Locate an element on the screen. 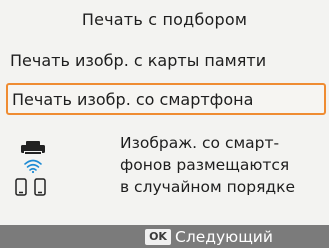  ok-key-badge: OK is located at coordinates (158, 237).